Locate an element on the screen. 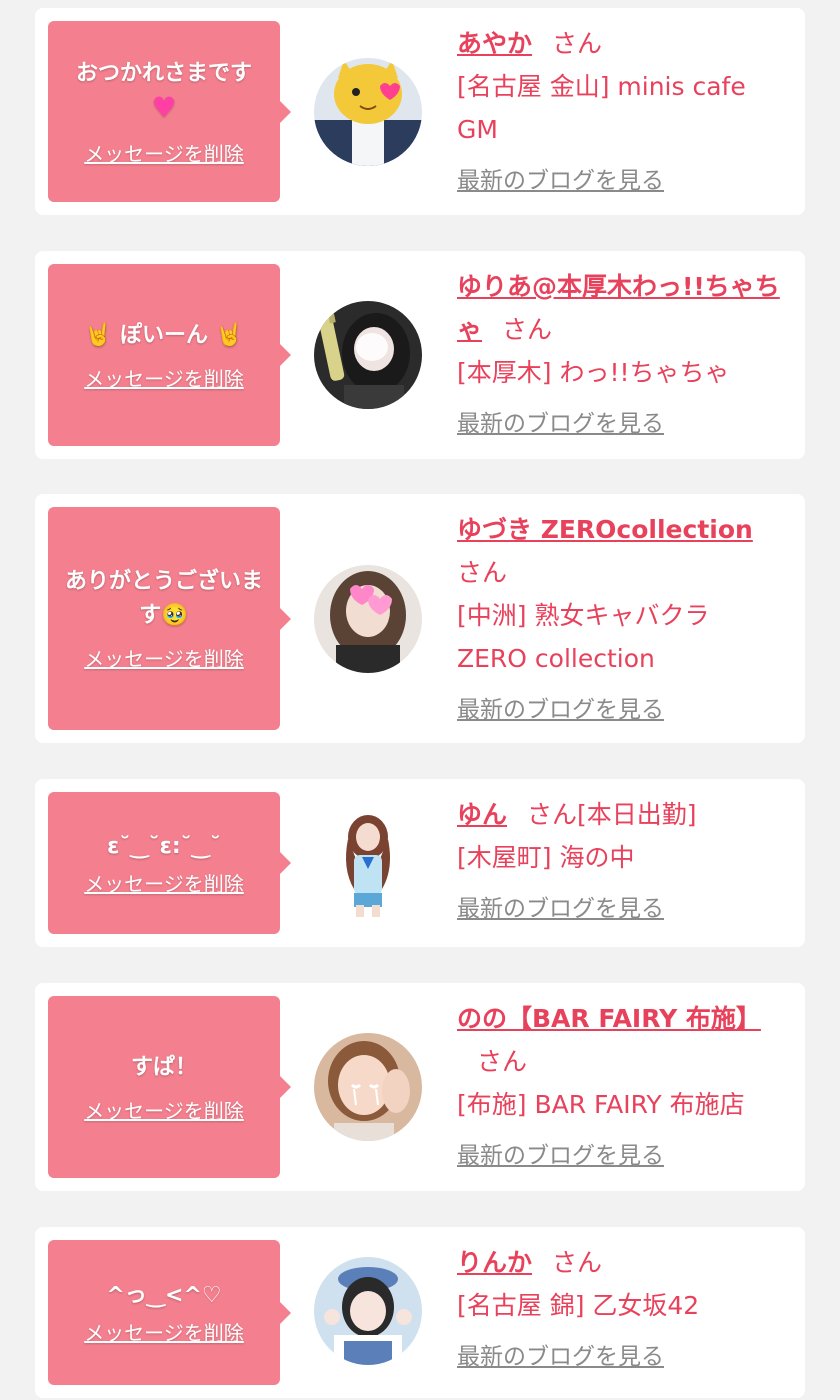  cast-info: ゆん さん[本日出勤] [木屋町] 海の中 最新のブログを見る is located at coordinates (621, 858).